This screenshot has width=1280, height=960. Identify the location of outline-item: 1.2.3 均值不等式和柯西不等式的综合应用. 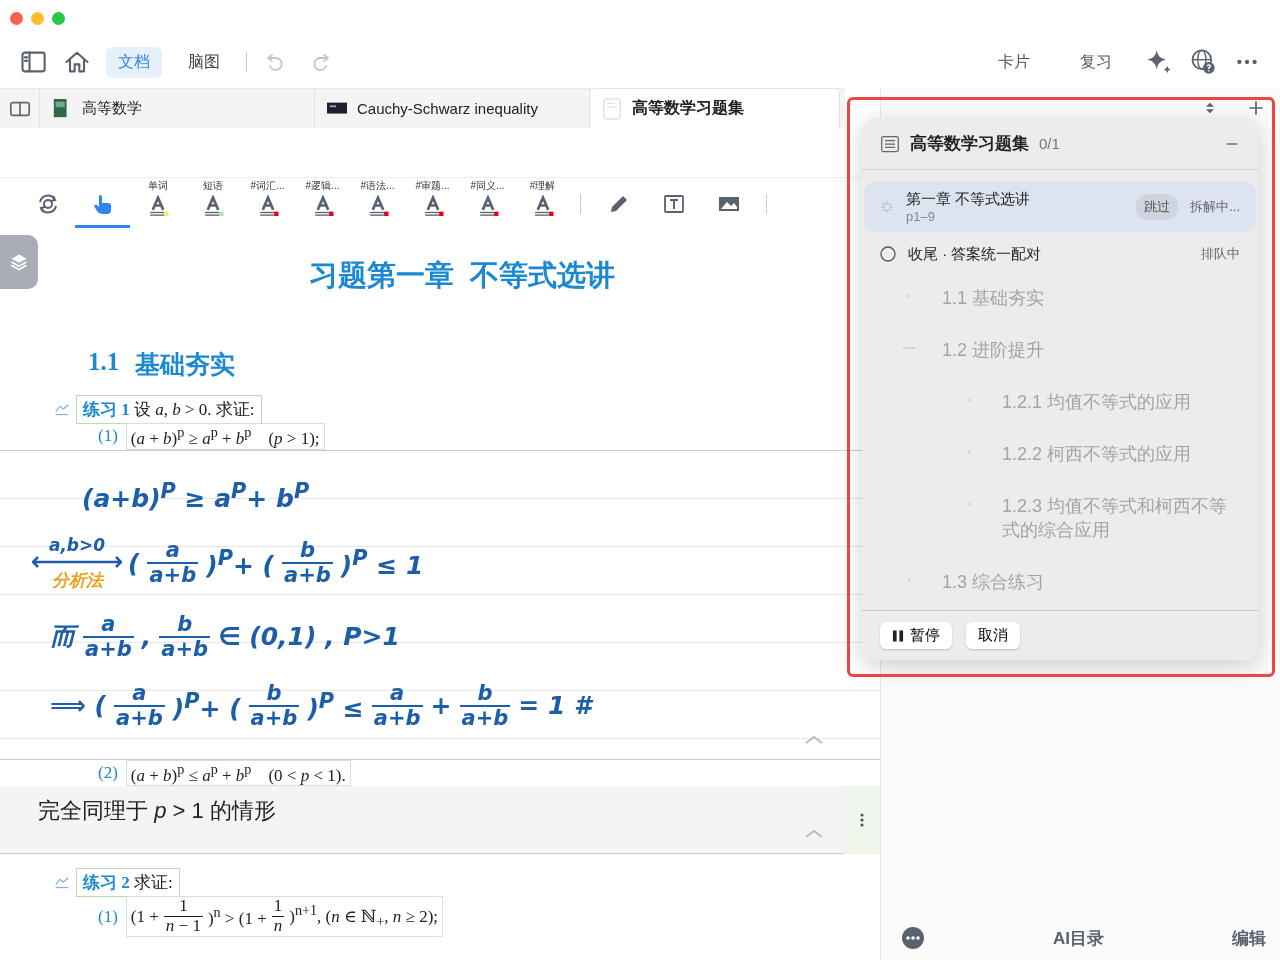
(1115, 518).